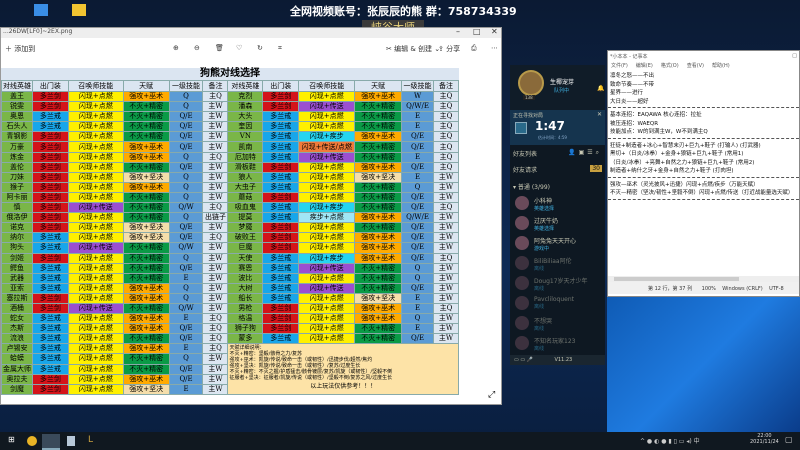  I want to click on separator-line, so click(703, 138).